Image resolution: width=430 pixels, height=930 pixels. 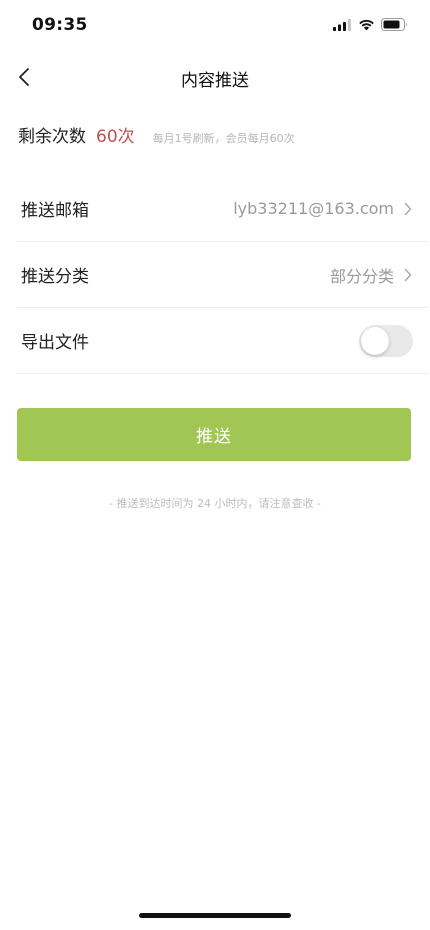 What do you see at coordinates (52, 137) in the screenshot?
I see `quota-label: 剩余次数` at bounding box center [52, 137].